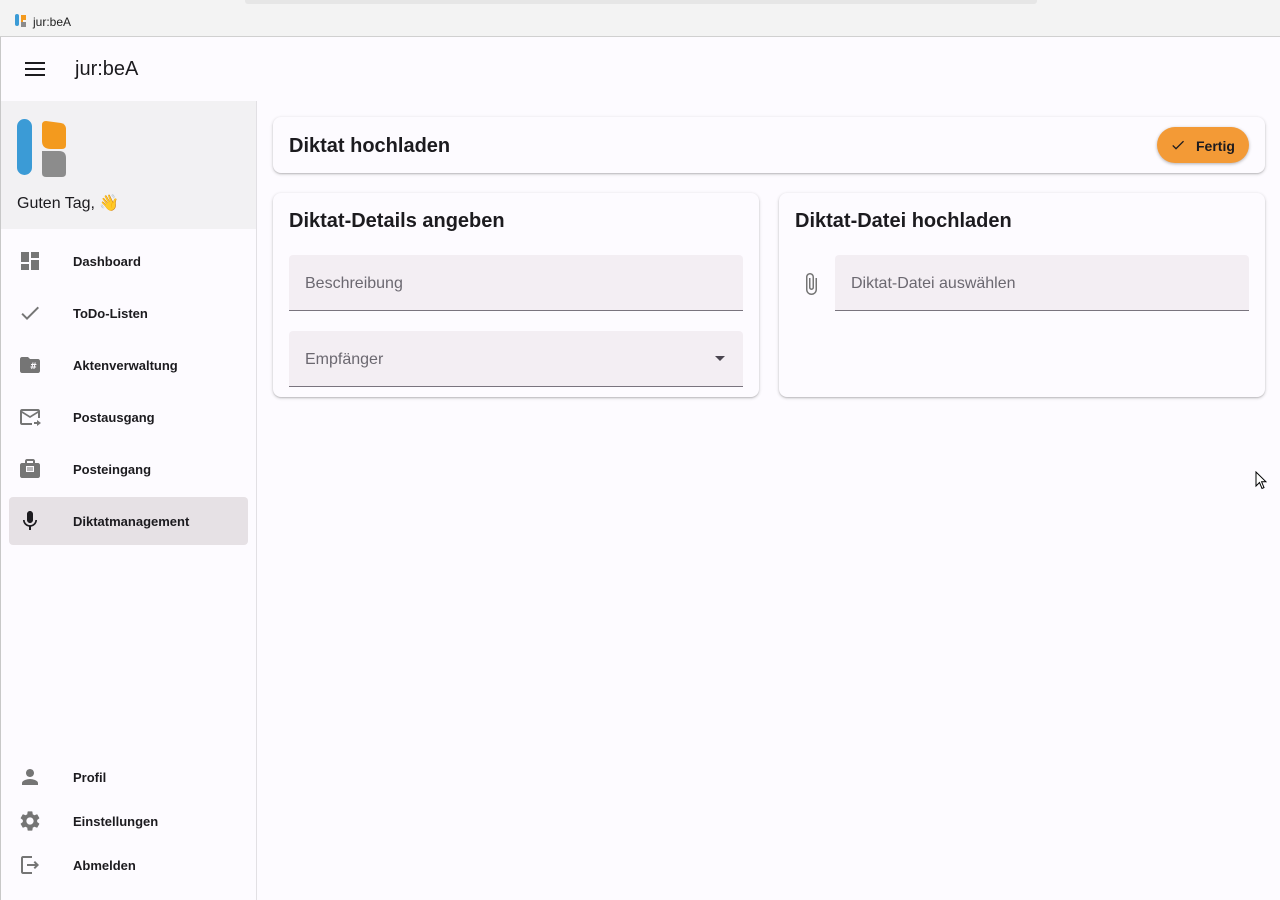 The height and width of the screenshot is (900, 1280). I want to click on sidebar-item-einstellungen: Einstellungen, so click(128, 821).